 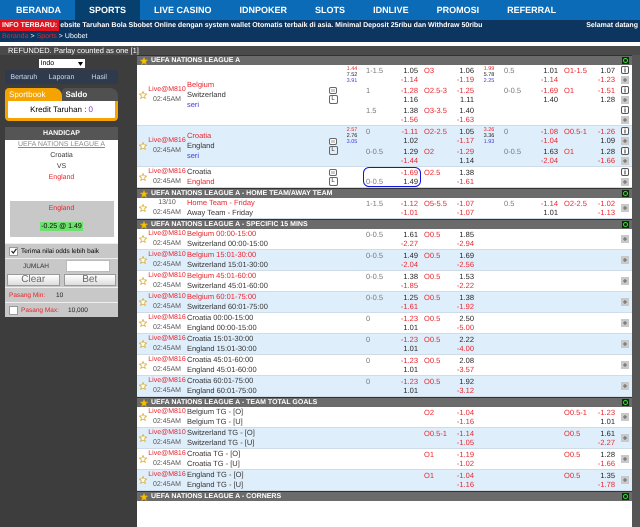 I want to click on action-button: Clear, so click(x=33, y=280).